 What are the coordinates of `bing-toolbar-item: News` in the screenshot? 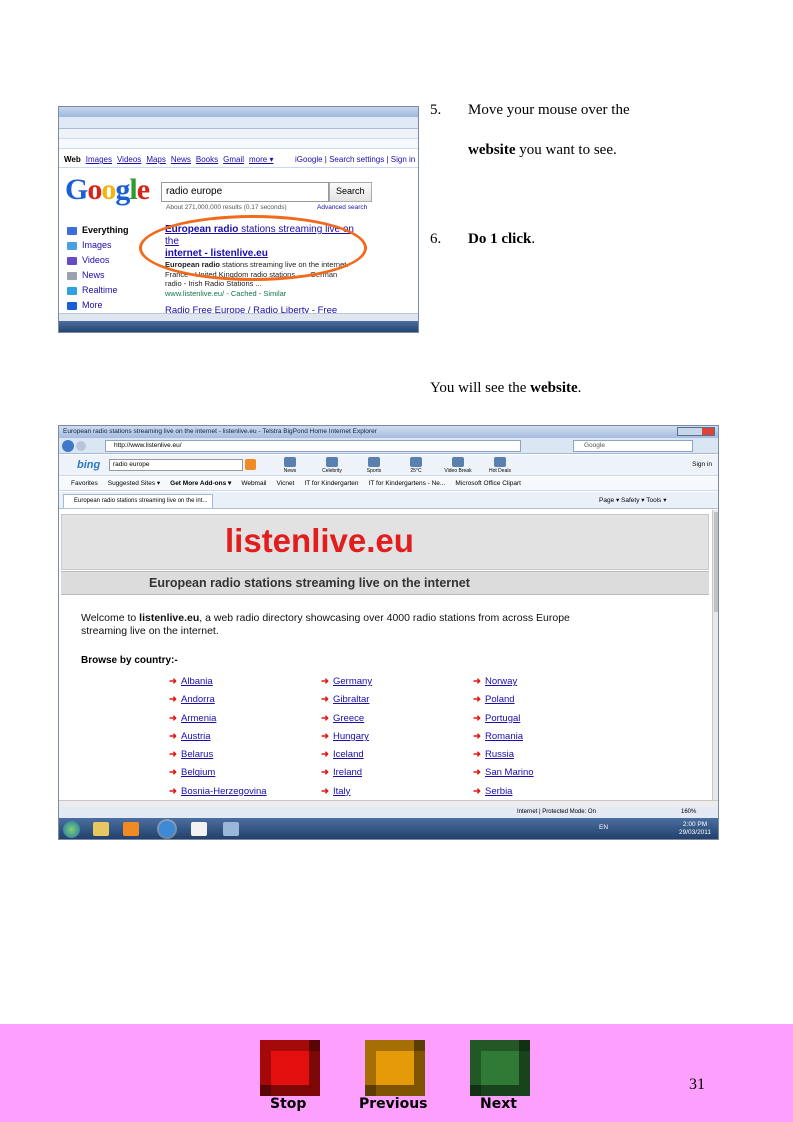 It's located at (290, 465).